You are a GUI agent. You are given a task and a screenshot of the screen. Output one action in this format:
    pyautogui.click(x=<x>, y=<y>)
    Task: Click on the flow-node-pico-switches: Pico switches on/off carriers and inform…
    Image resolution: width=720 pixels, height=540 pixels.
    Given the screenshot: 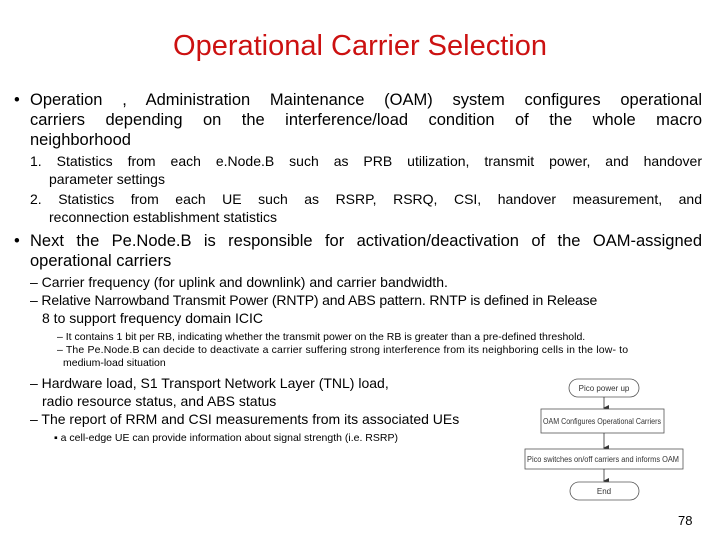 What is the action you would take?
    pyautogui.click(x=604, y=459)
    